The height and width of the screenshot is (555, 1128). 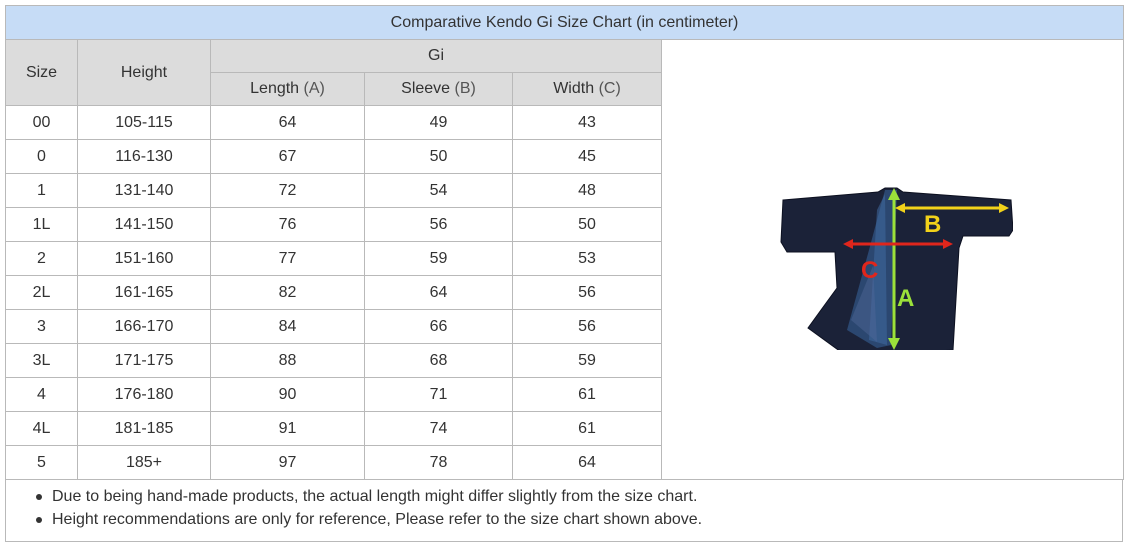 What do you see at coordinates (144, 122) in the screenshot?
I see `cell-height: 105-115` at bounding box center [144, 122].